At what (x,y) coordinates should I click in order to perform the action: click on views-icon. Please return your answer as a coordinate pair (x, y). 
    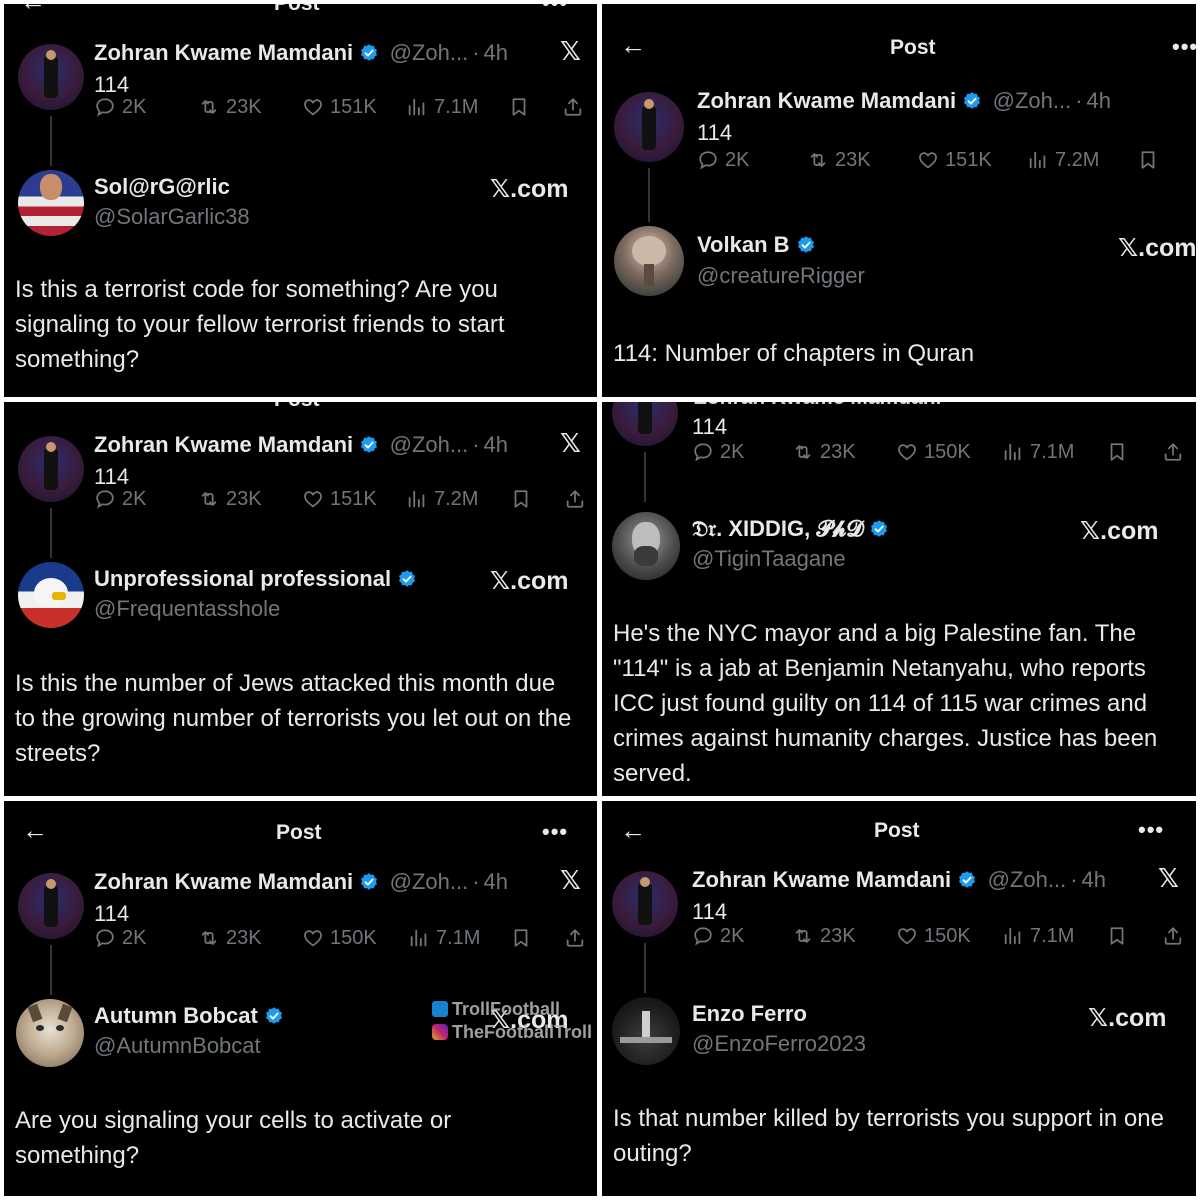
    Looking at the image, I should click on (1013, 936).